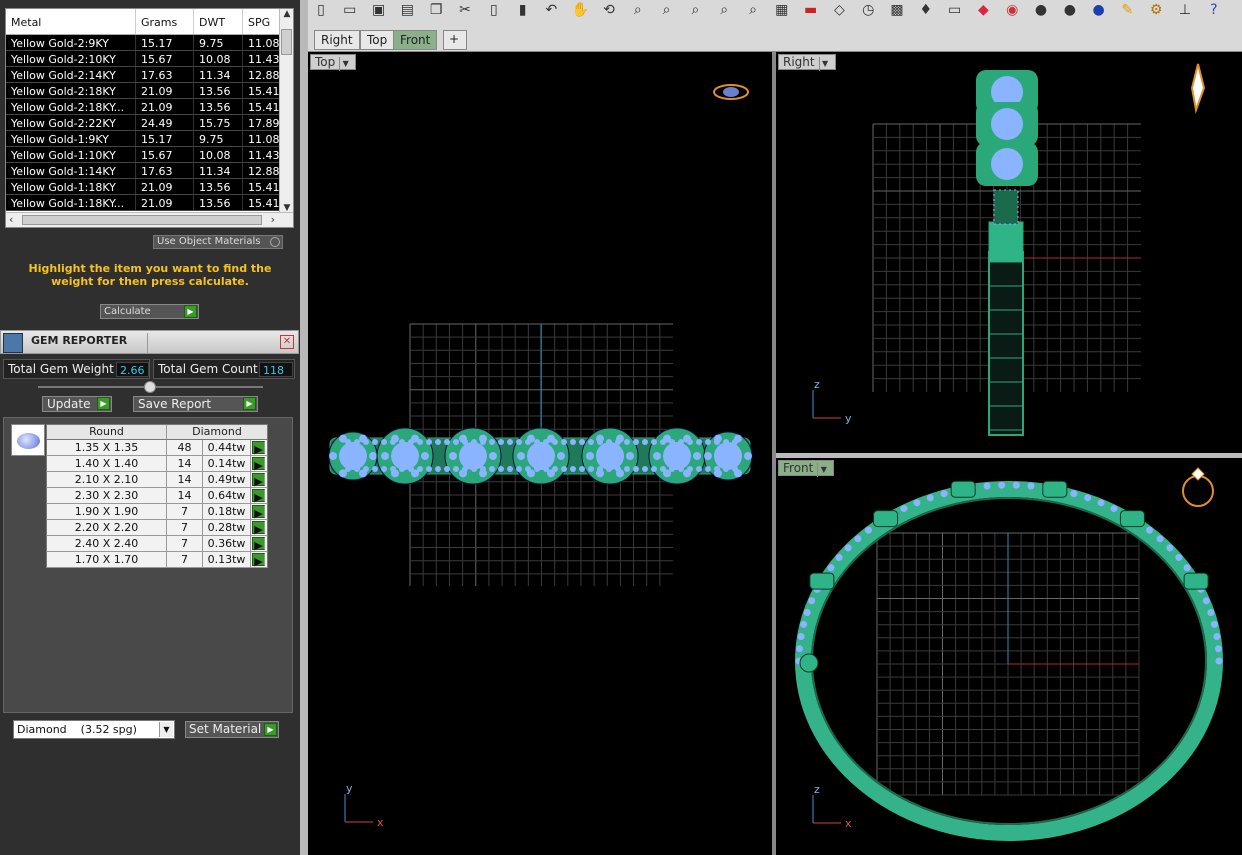  What do you see at coordinates (926, 10) in the screenshot?
I see `light-bulb-icon: ♦` at bounding box center [926, 10].